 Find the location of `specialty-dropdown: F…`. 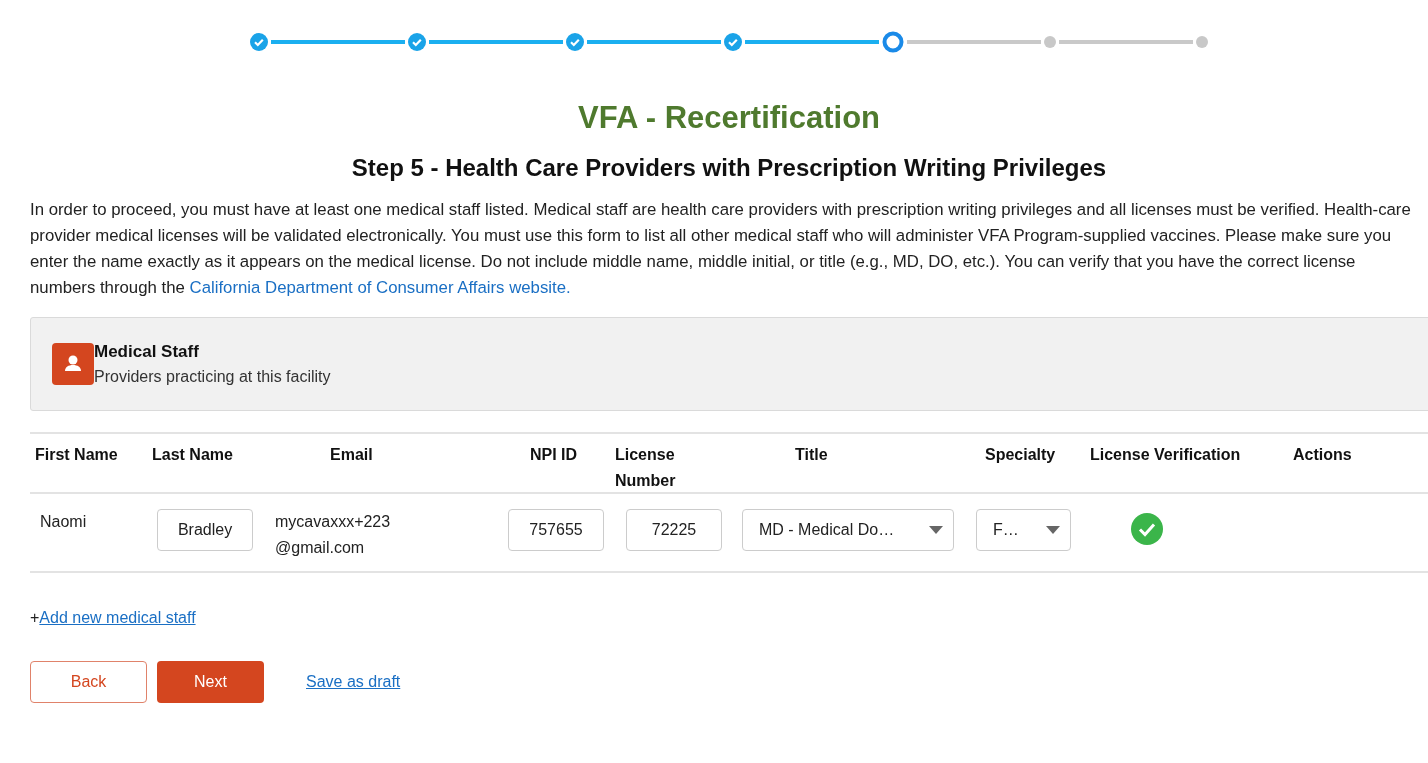

specialty-dropdown: F… is located at coordinates (1023, 530).